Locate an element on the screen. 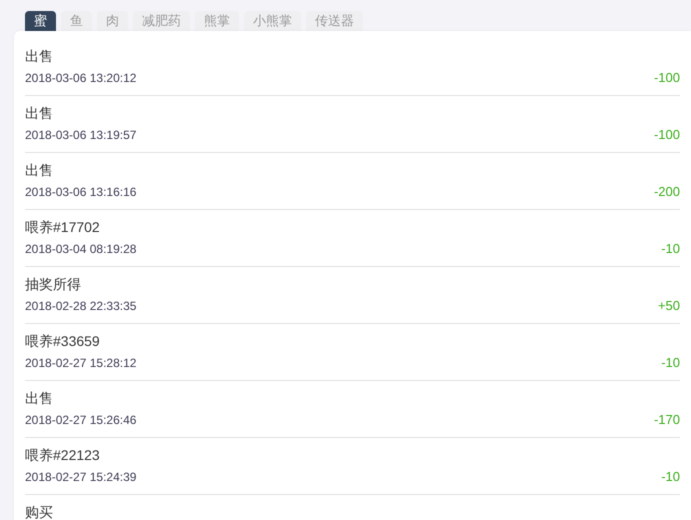 Image resolution: width=691 pixels, height=520 pixels. record-time: 2018-03-06 13:20:12 is located at coordinates (80, 78).